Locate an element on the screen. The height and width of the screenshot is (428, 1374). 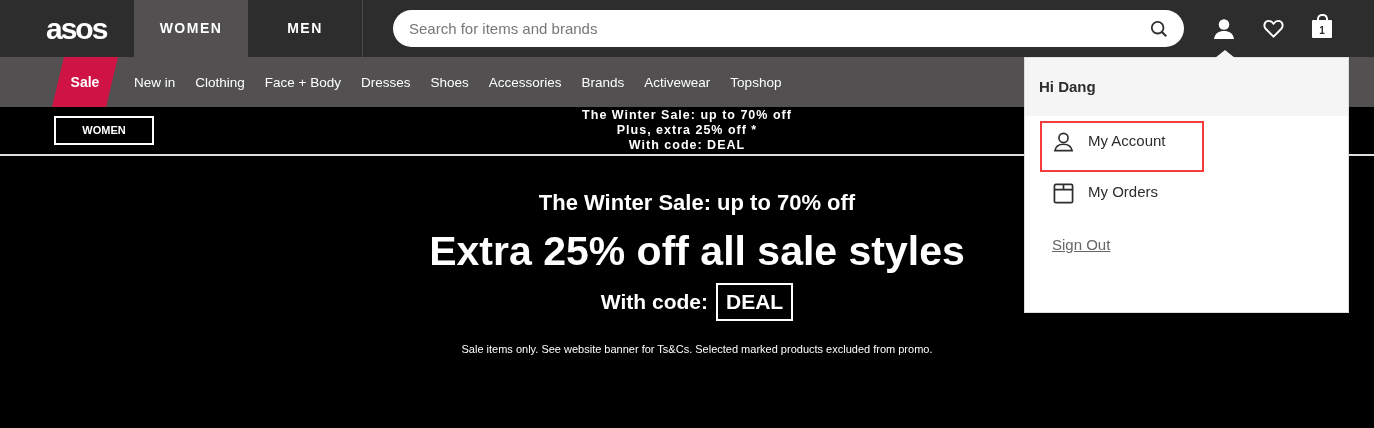
nav-link: Shoes is located at coordinates (449, 82).